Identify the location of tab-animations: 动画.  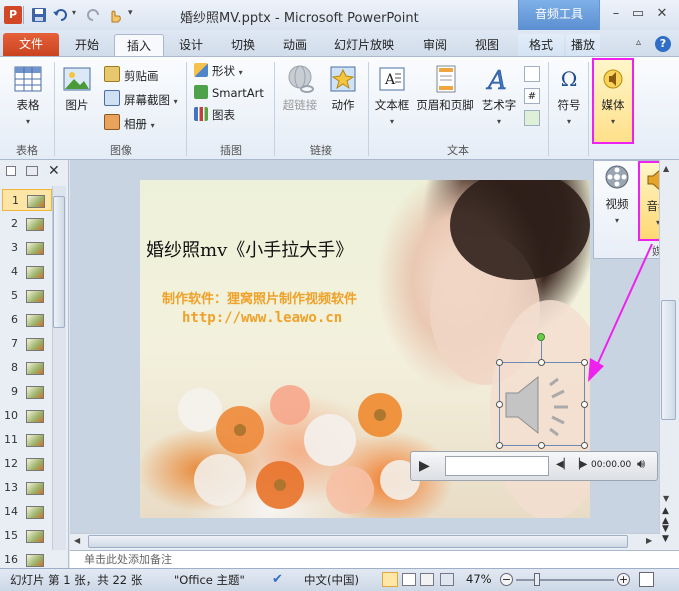
(295, 45).